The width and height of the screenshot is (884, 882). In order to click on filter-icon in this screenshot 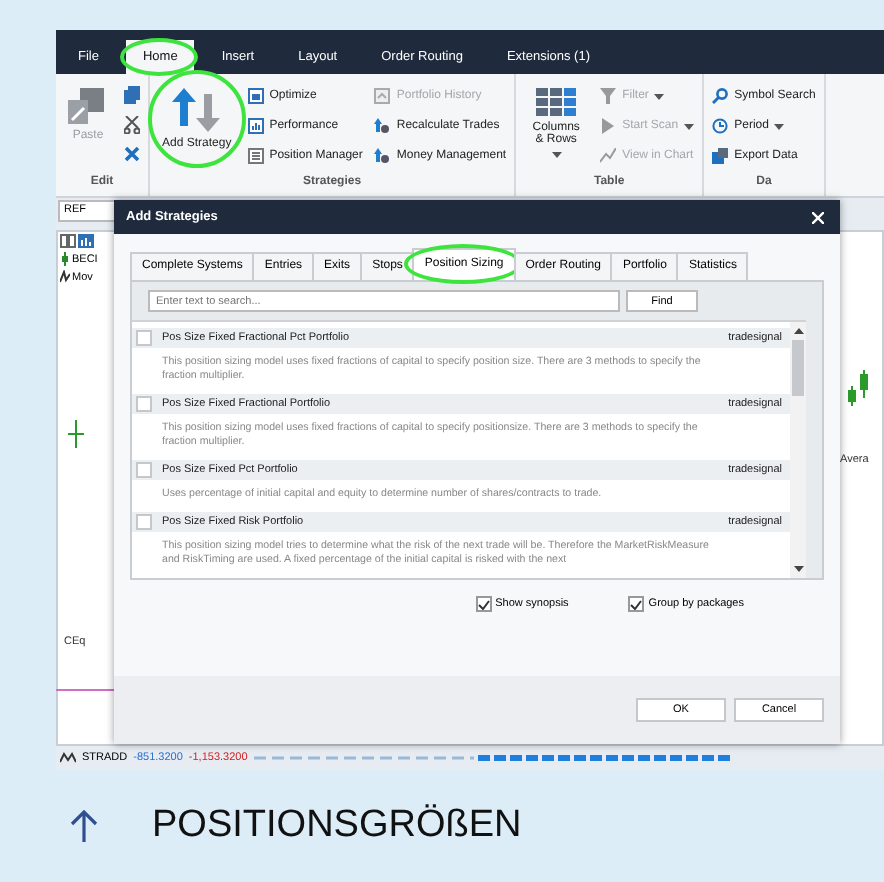, I will do `click(608, 96)`.